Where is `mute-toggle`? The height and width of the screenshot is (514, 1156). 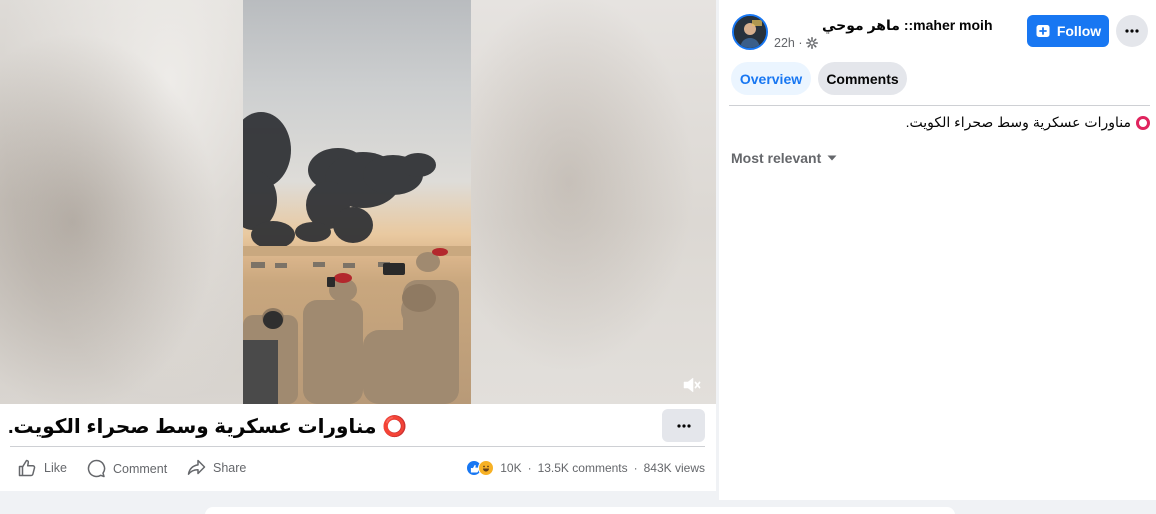
mute-toggle is located at coordinates (692, 385).